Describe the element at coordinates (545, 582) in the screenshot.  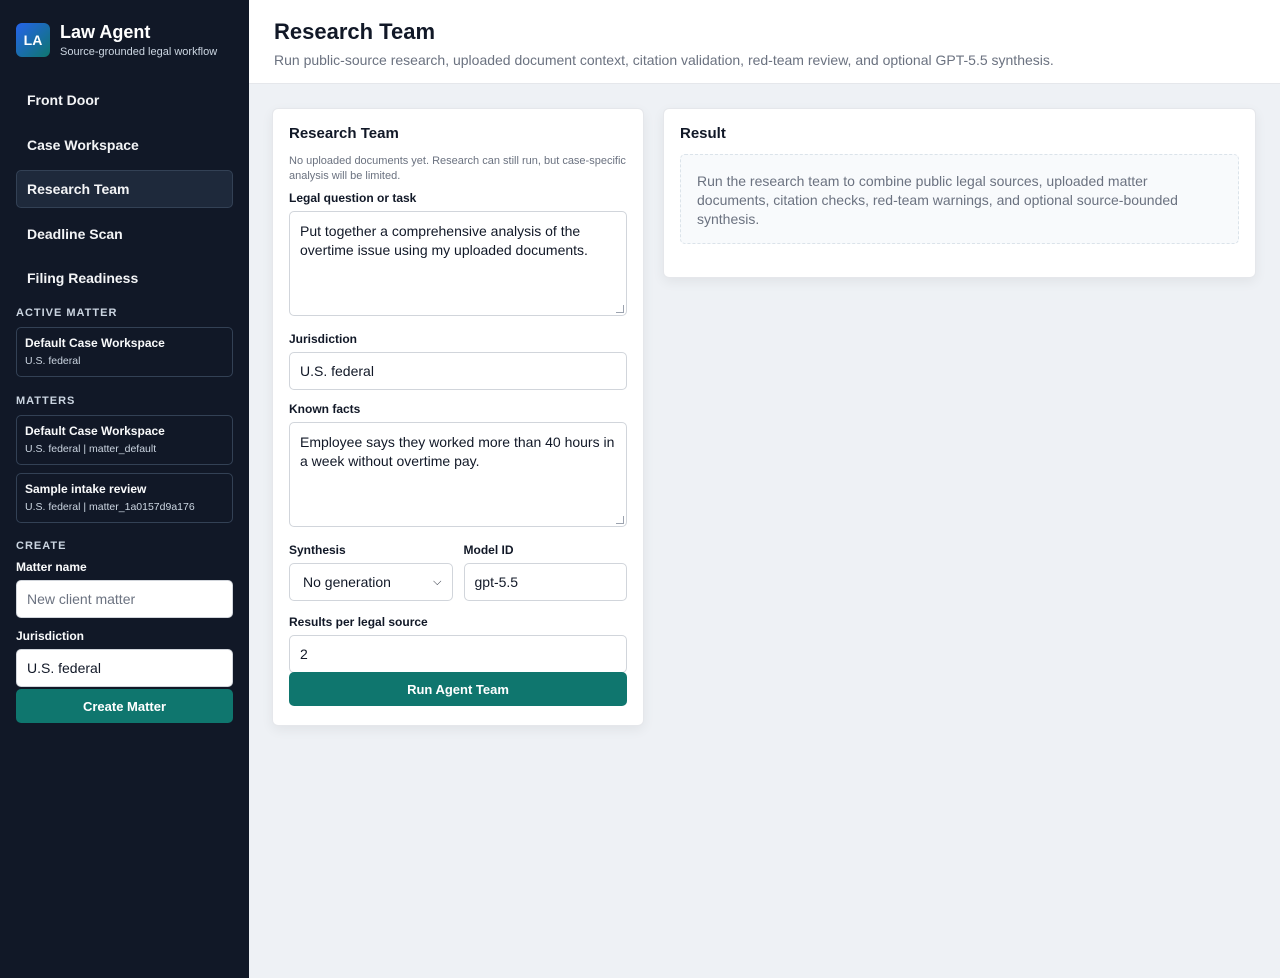
I see `model-input: gpt-5.5` at that location.